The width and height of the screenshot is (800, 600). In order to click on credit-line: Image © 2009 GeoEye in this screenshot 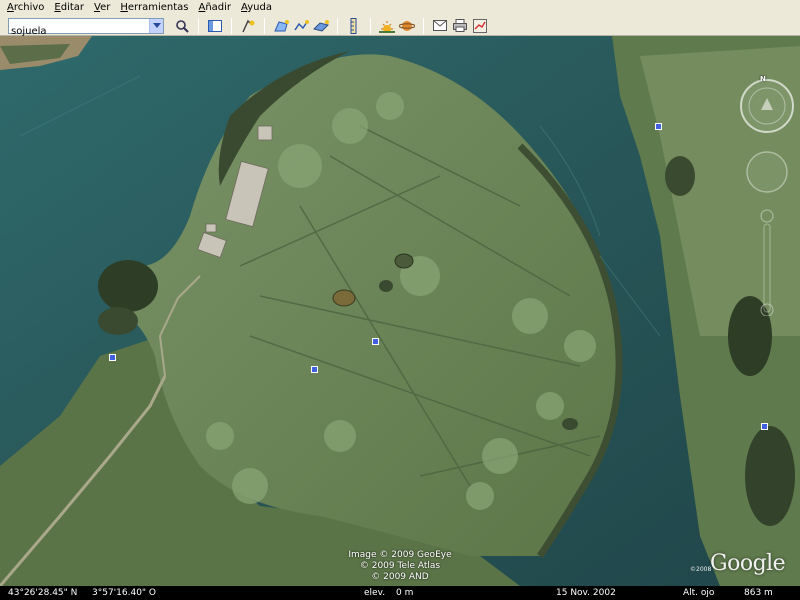, I will do `click(400, 555)`.